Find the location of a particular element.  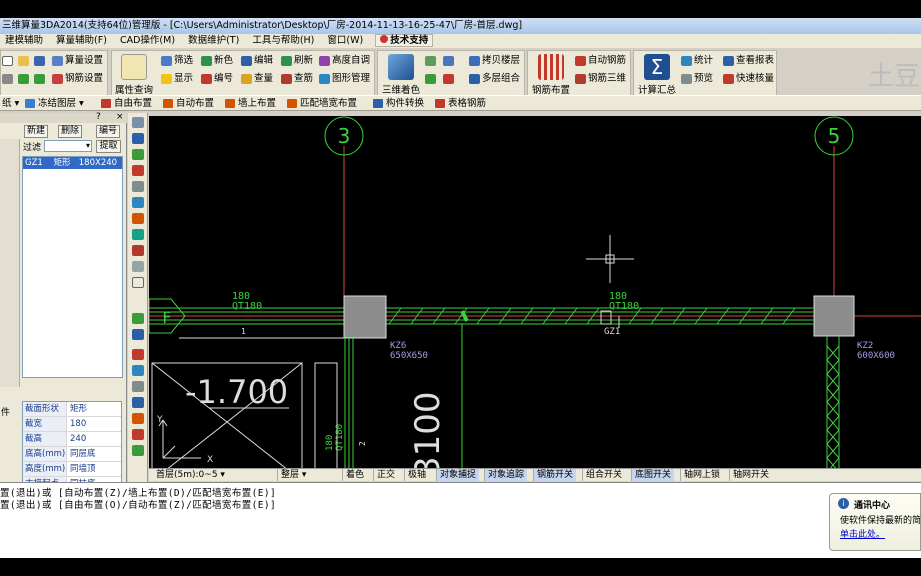

filter-dropdown: ▾ is located at coordinates (68, 146).